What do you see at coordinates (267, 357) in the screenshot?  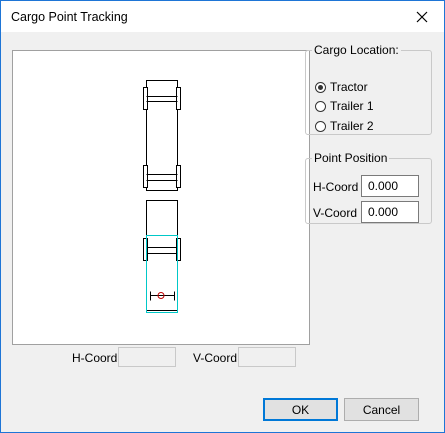 I see `v-coord-readout` at bounding box center [267, 357].